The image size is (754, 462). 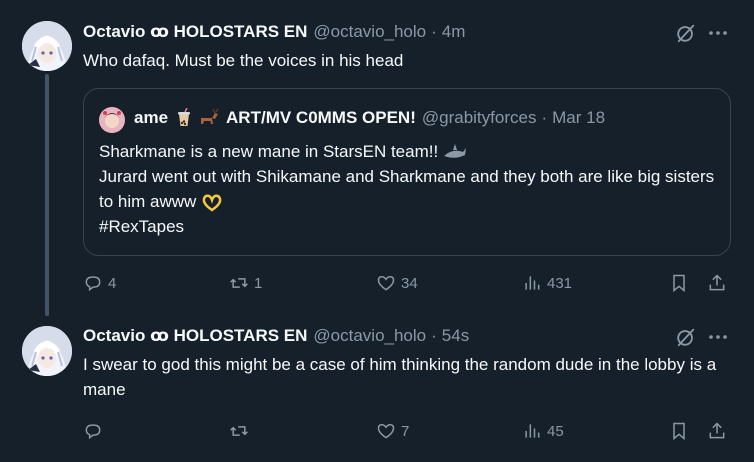 I want to click on deer-emoji-icon, so click(x=210, y=116).